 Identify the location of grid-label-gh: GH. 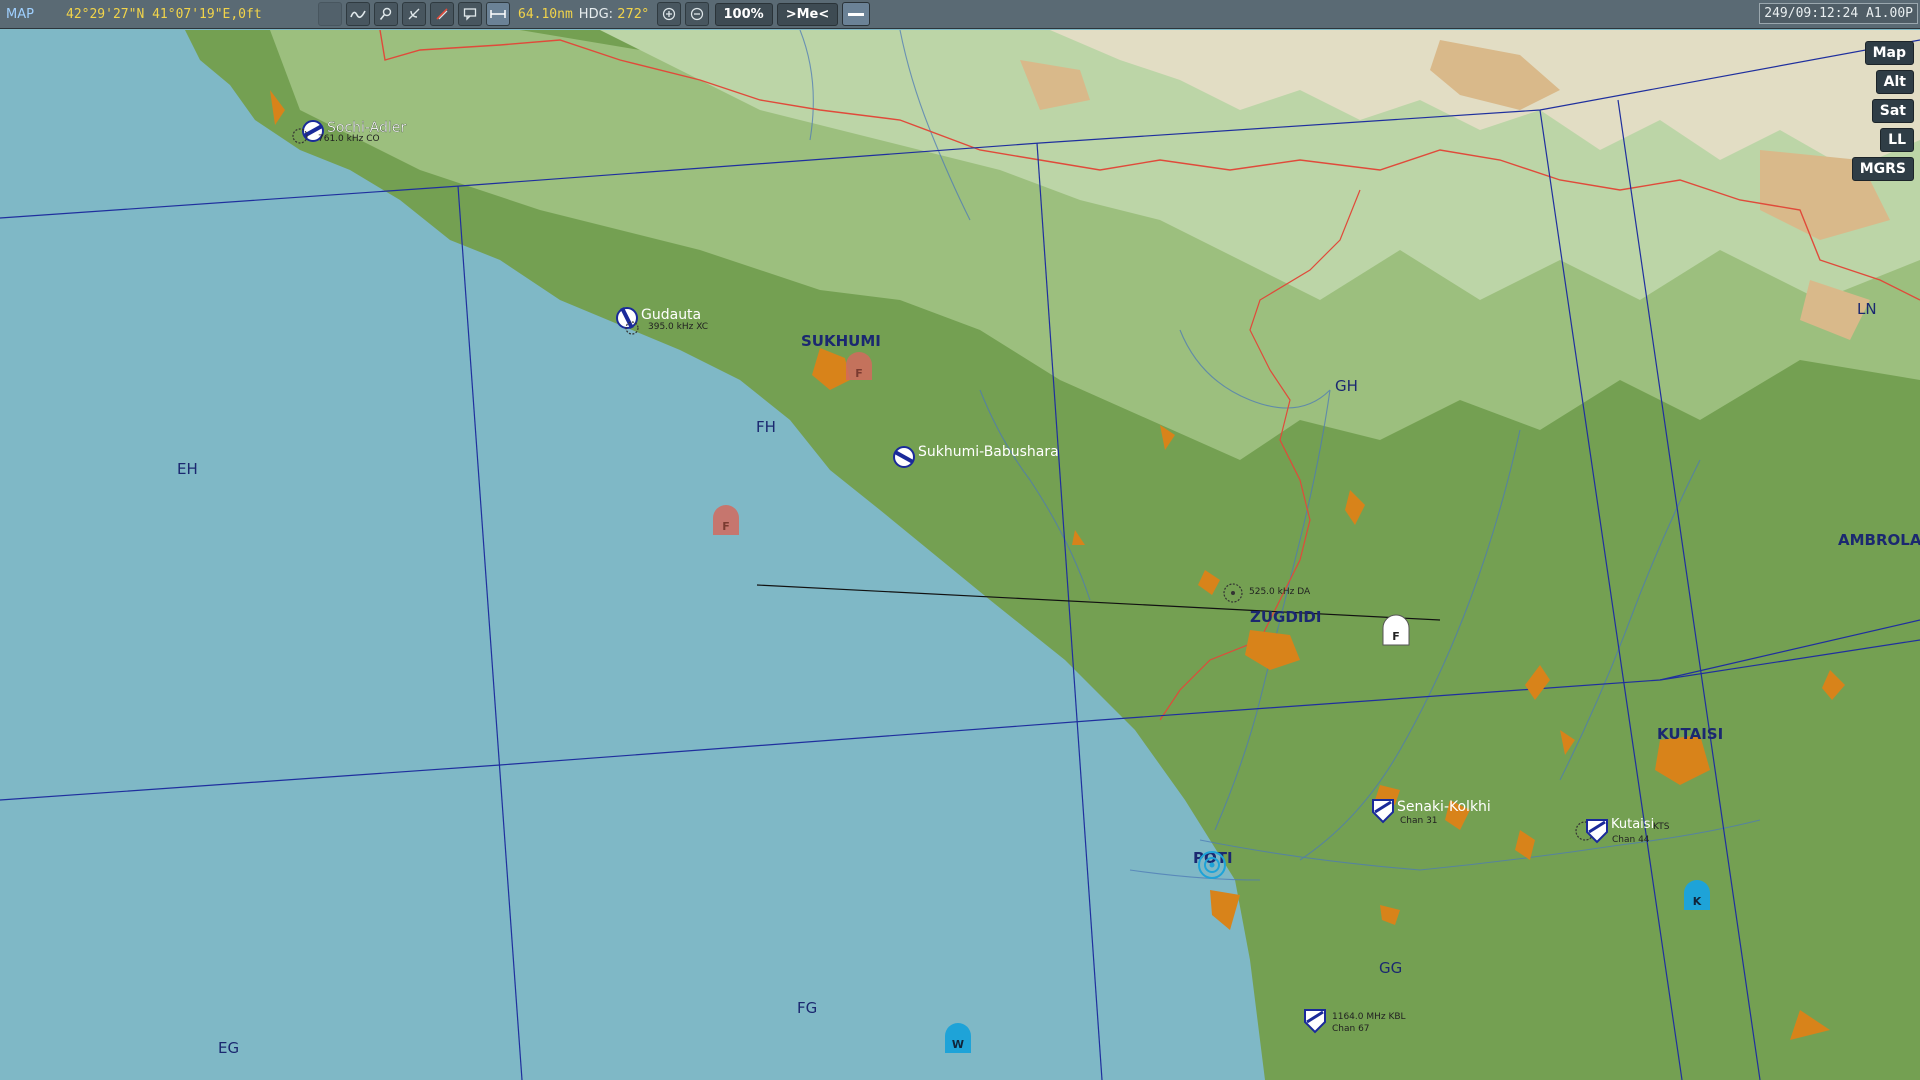
(1346, 386).